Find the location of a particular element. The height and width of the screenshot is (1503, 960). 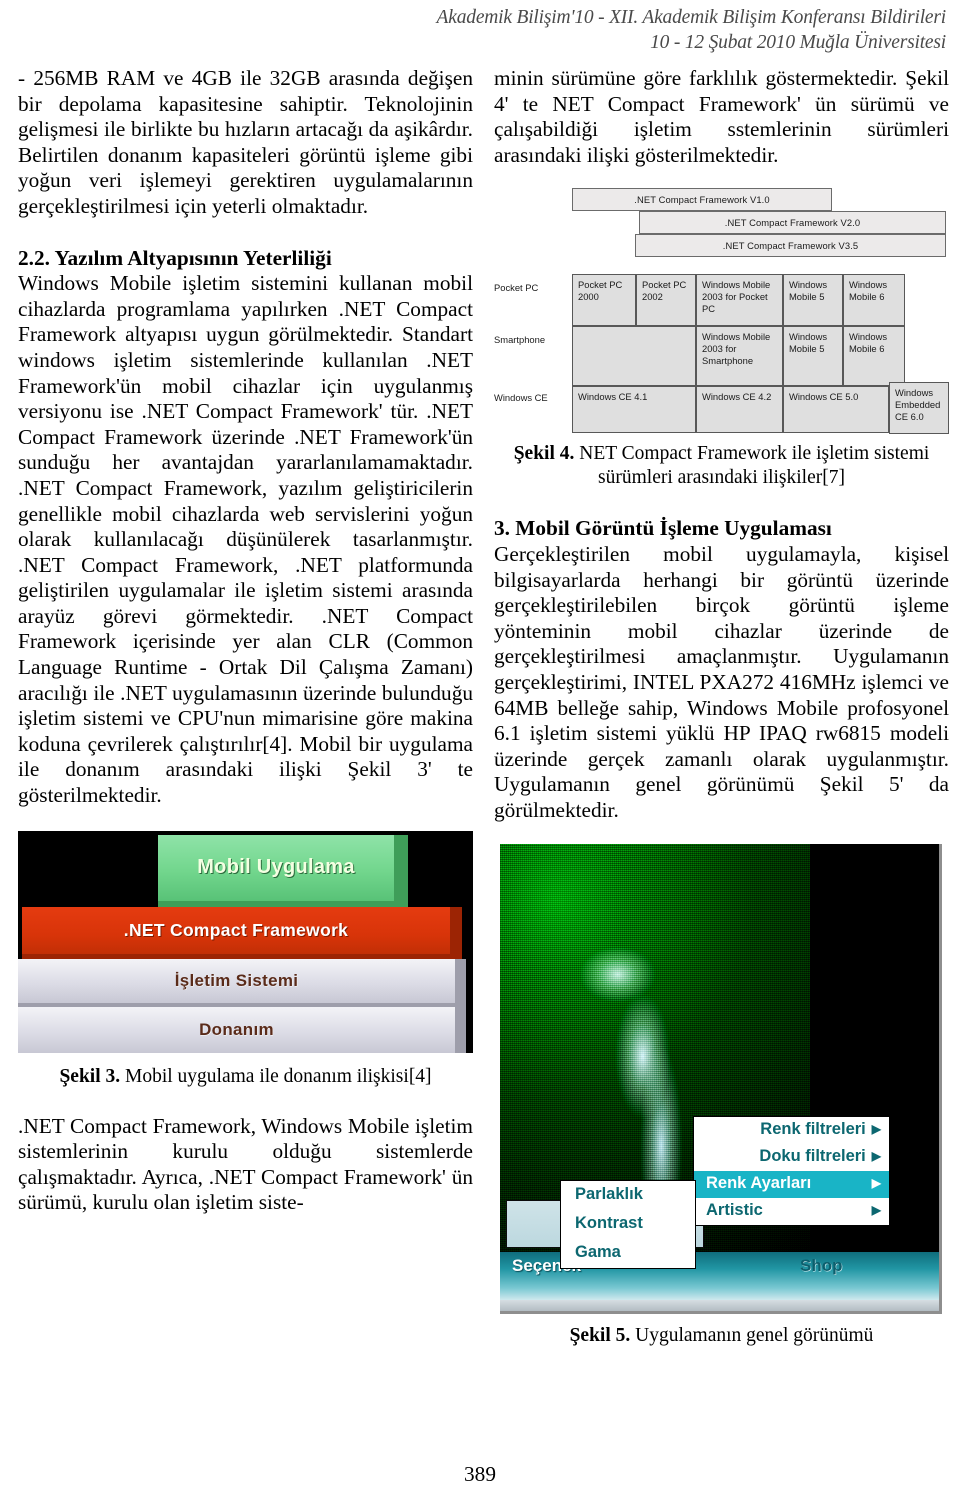

matrix-cell: Windows Embedded CE 6.0 is located at coordinates (919, 408).